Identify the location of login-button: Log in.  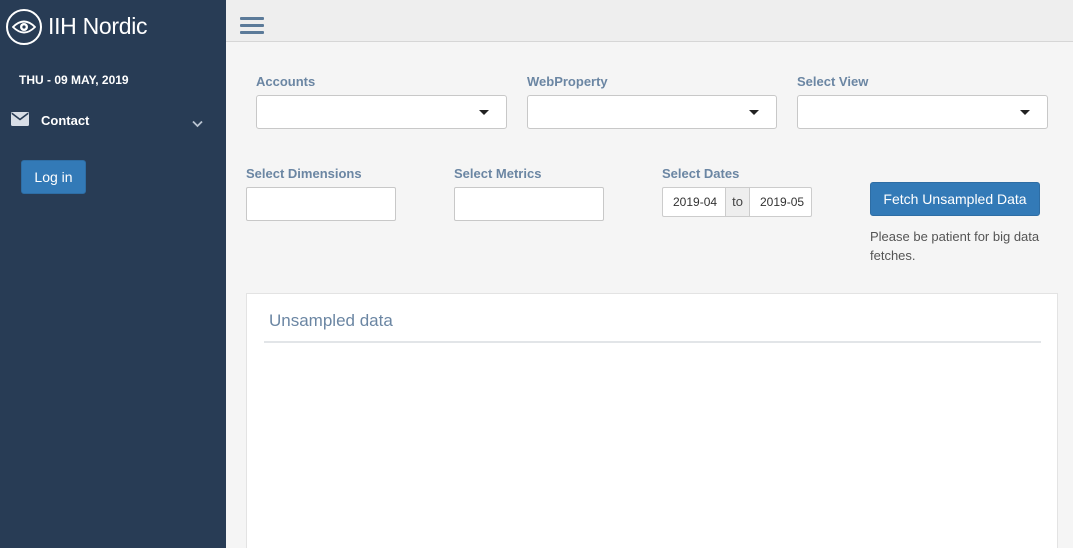
(53, 177).